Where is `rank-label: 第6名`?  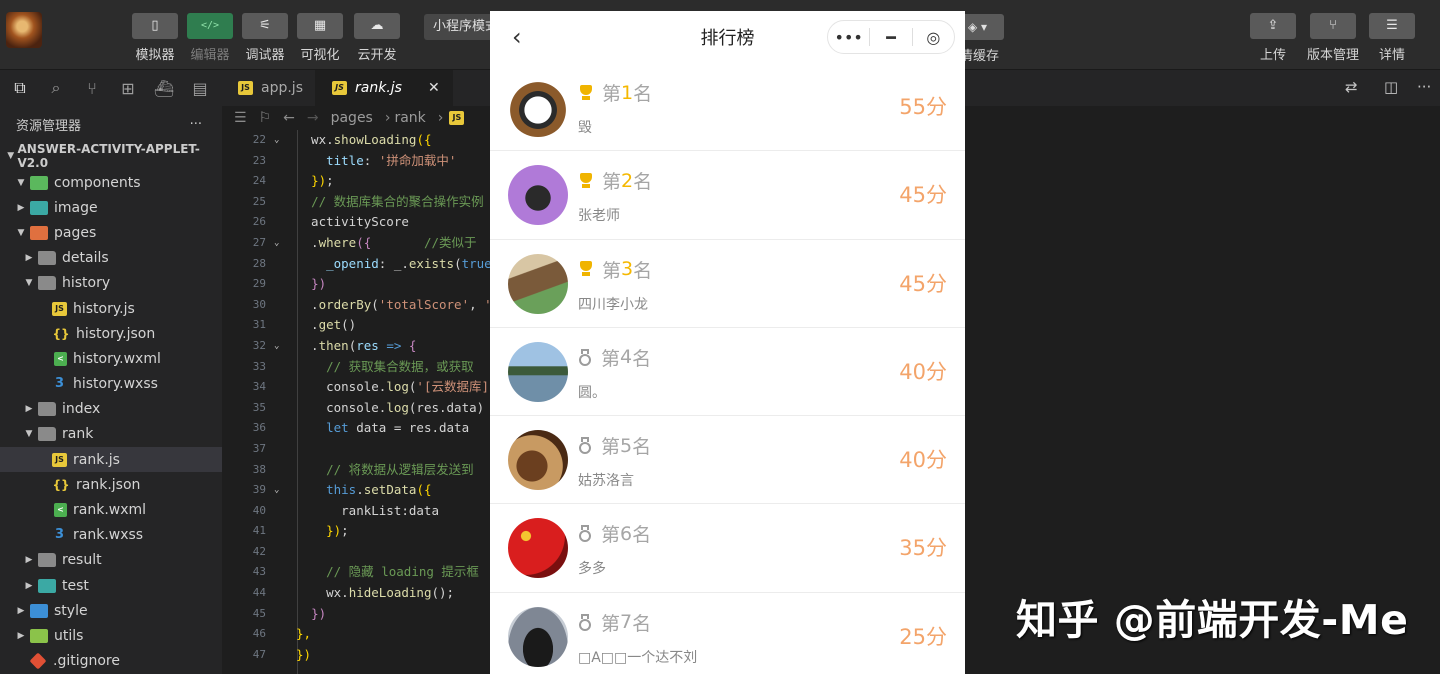 rank-label: 第6名 is located at coordinates (614, 533).